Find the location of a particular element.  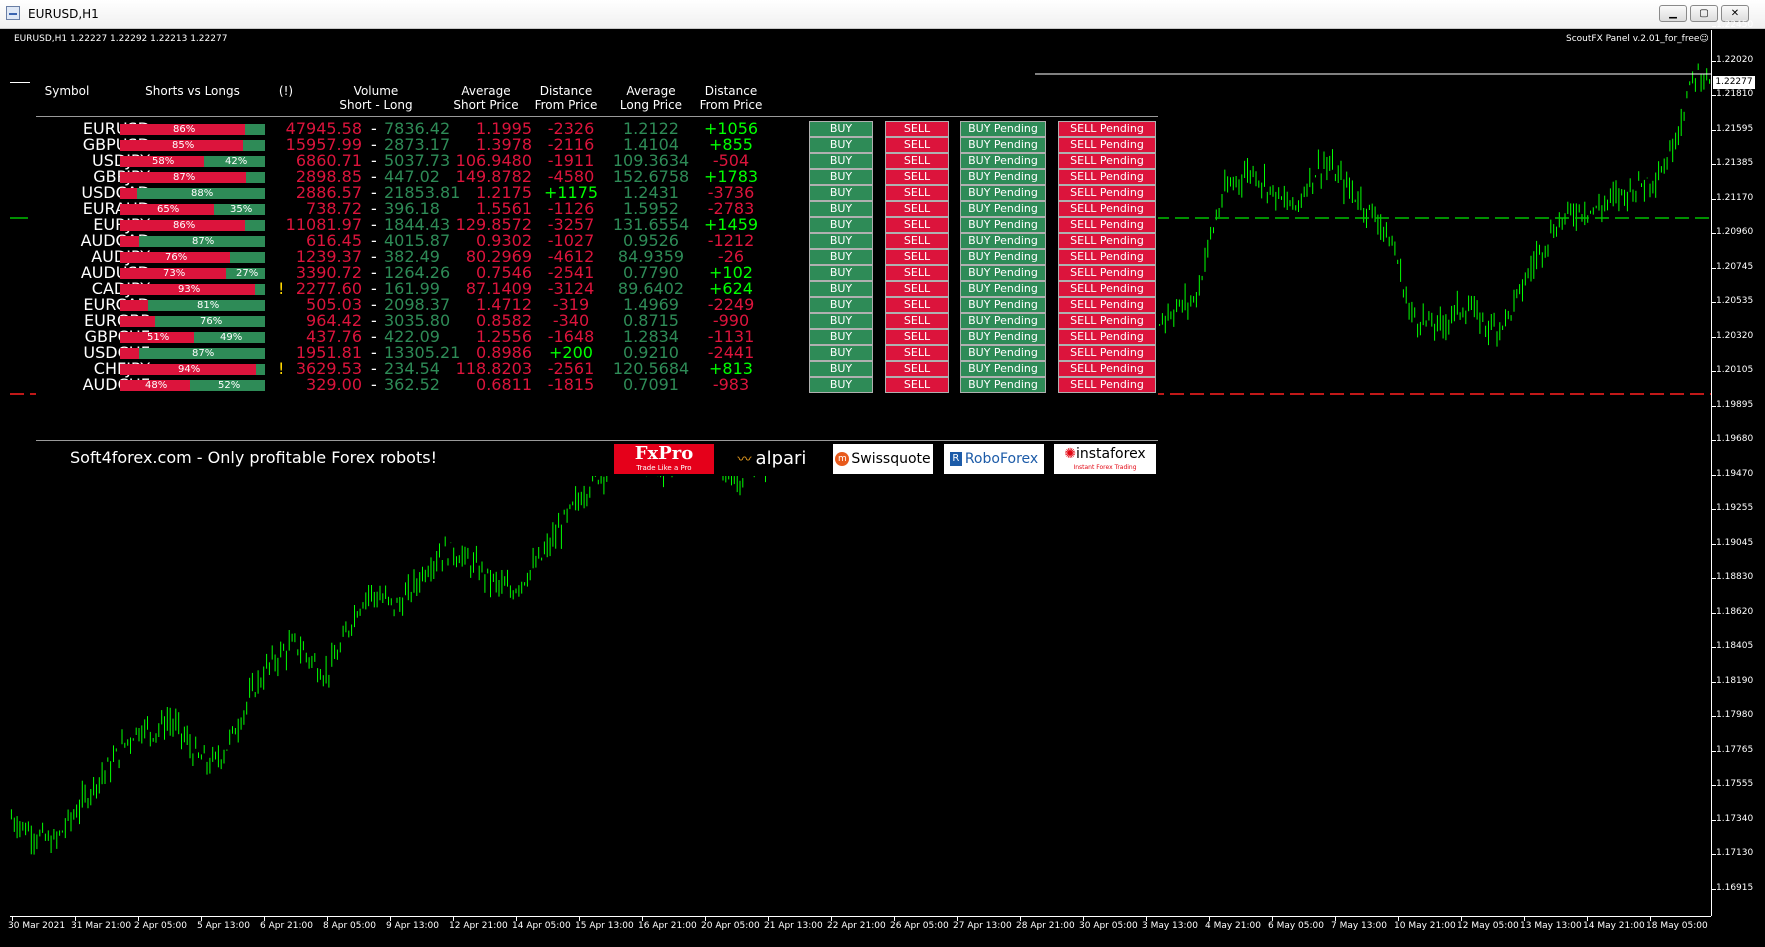

maximize-button: ▢ is located at coordinates (1704, 13).